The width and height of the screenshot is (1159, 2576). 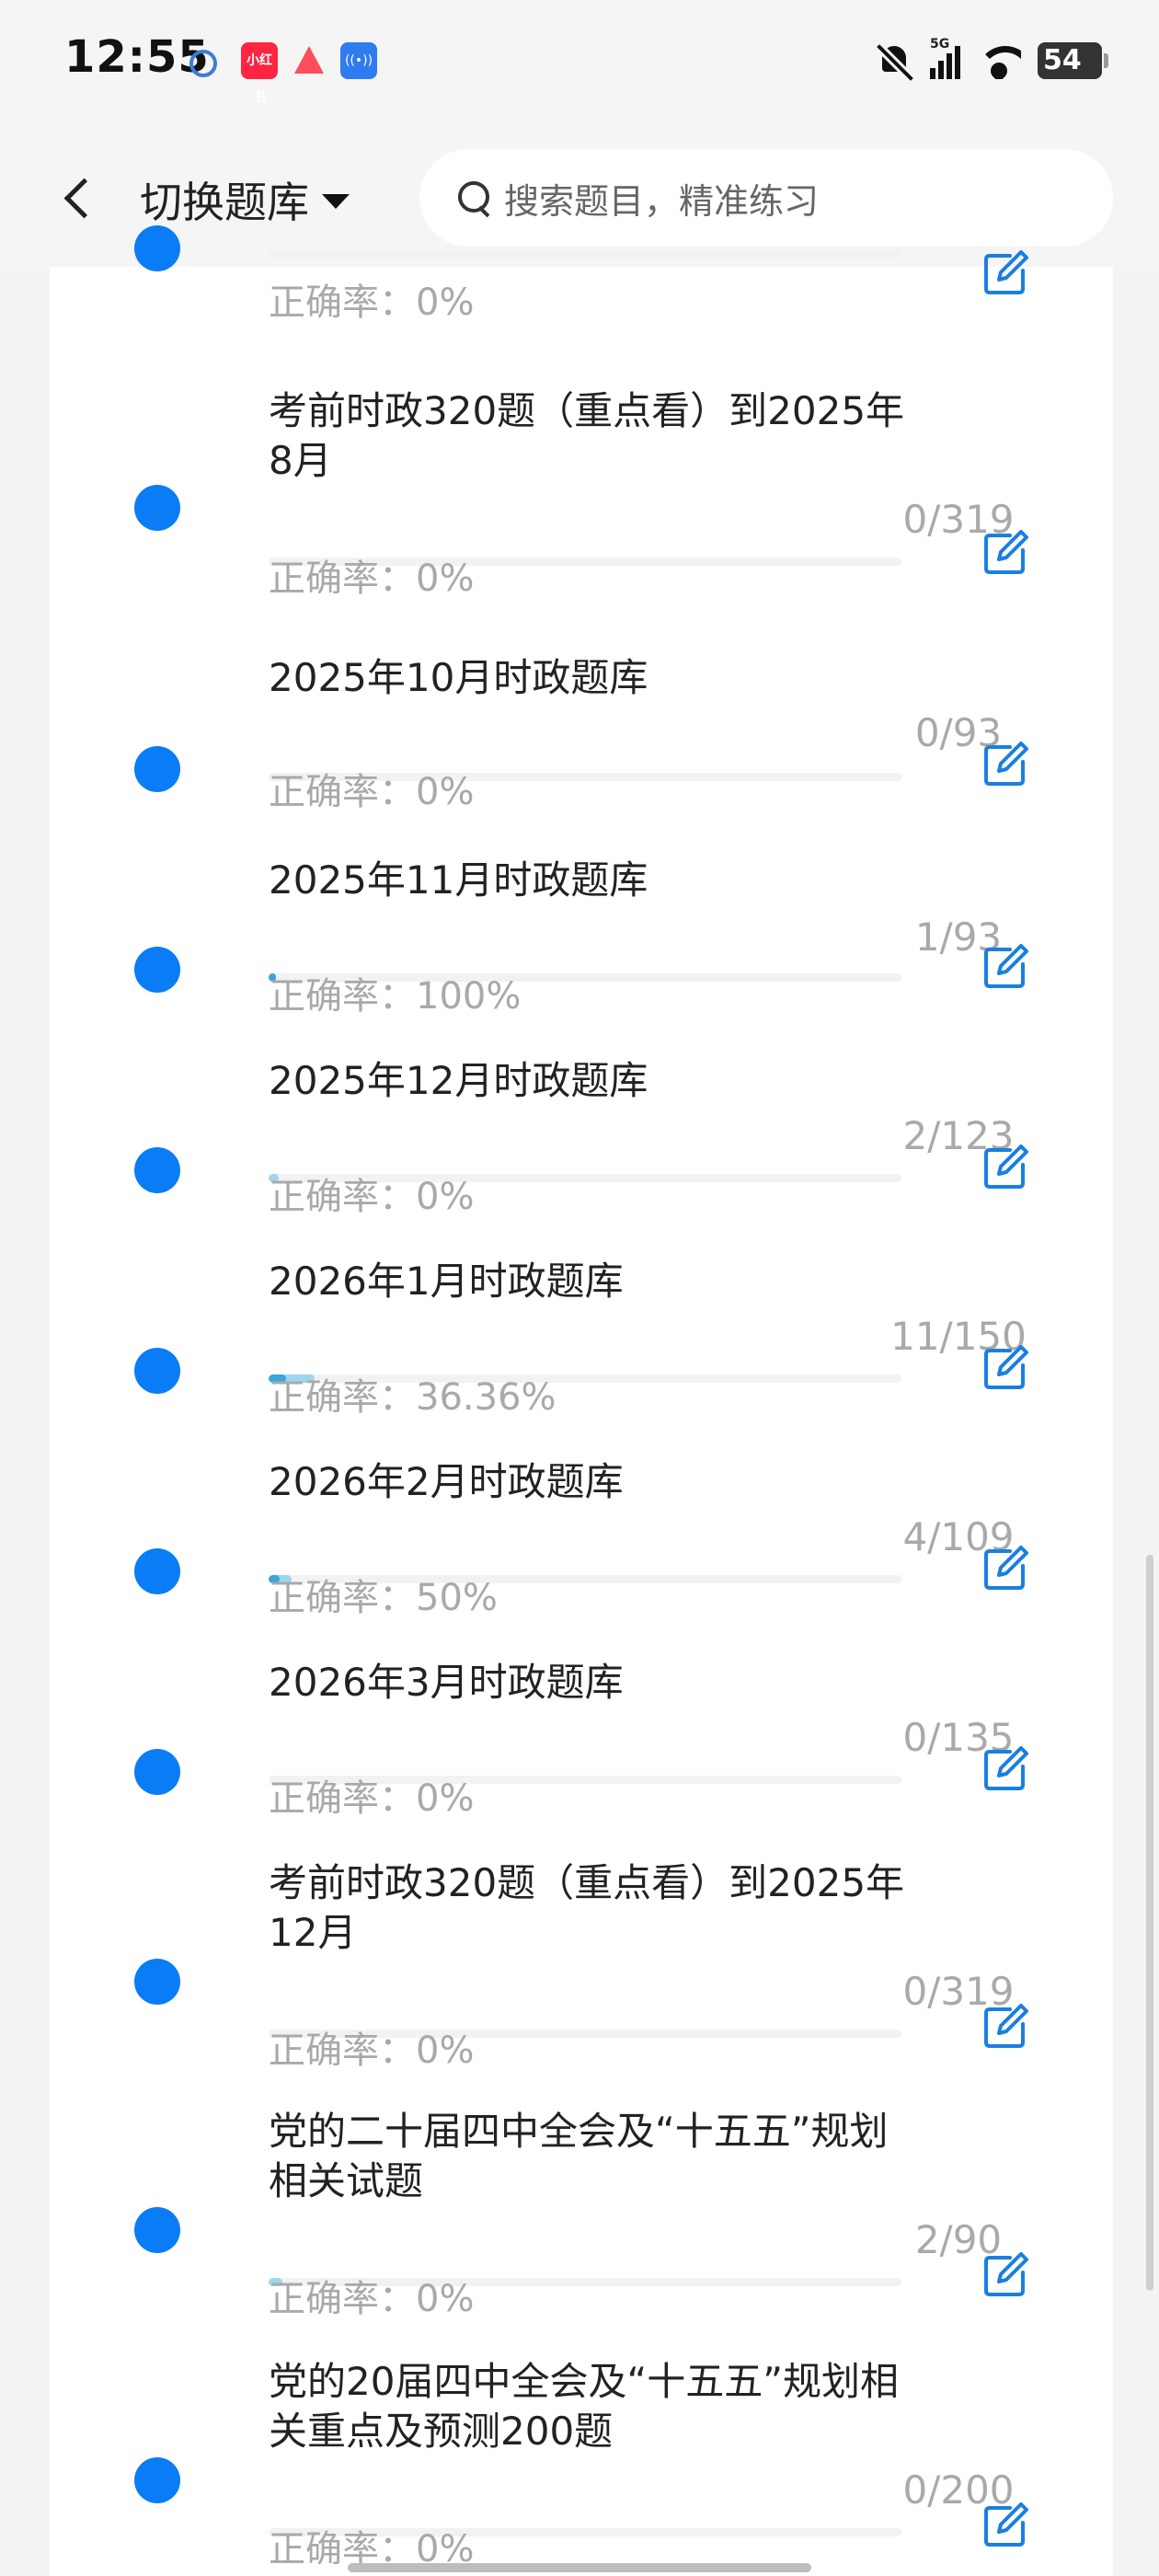 What do you see at coordinates (446, 1281) in the screenshot?
I see `item-title: 2026年1月时政题库` at bounding box center [446, 1281].